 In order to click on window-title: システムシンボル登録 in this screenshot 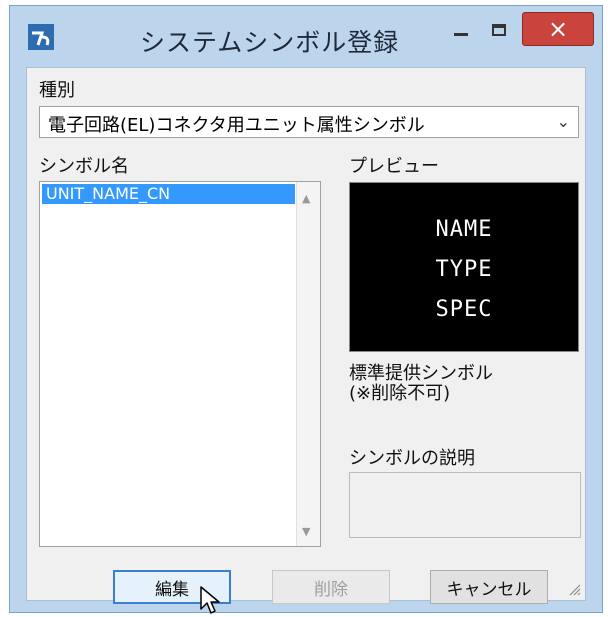, I will do `click(270, 42)`.